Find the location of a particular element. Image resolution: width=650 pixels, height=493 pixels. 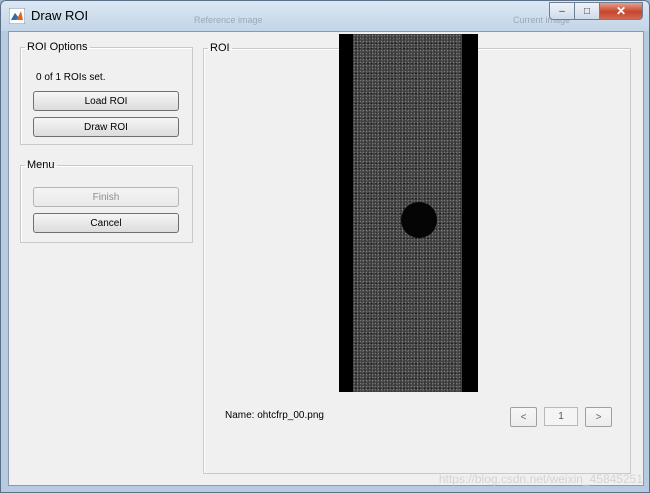

specimen-image is located at coordinates (407, 213).